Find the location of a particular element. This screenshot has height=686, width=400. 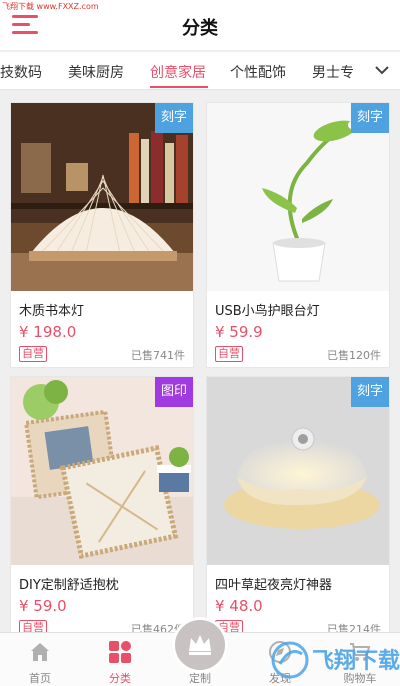

tab-kitchen: 美味厨房 is located at coordinates (96, 72).